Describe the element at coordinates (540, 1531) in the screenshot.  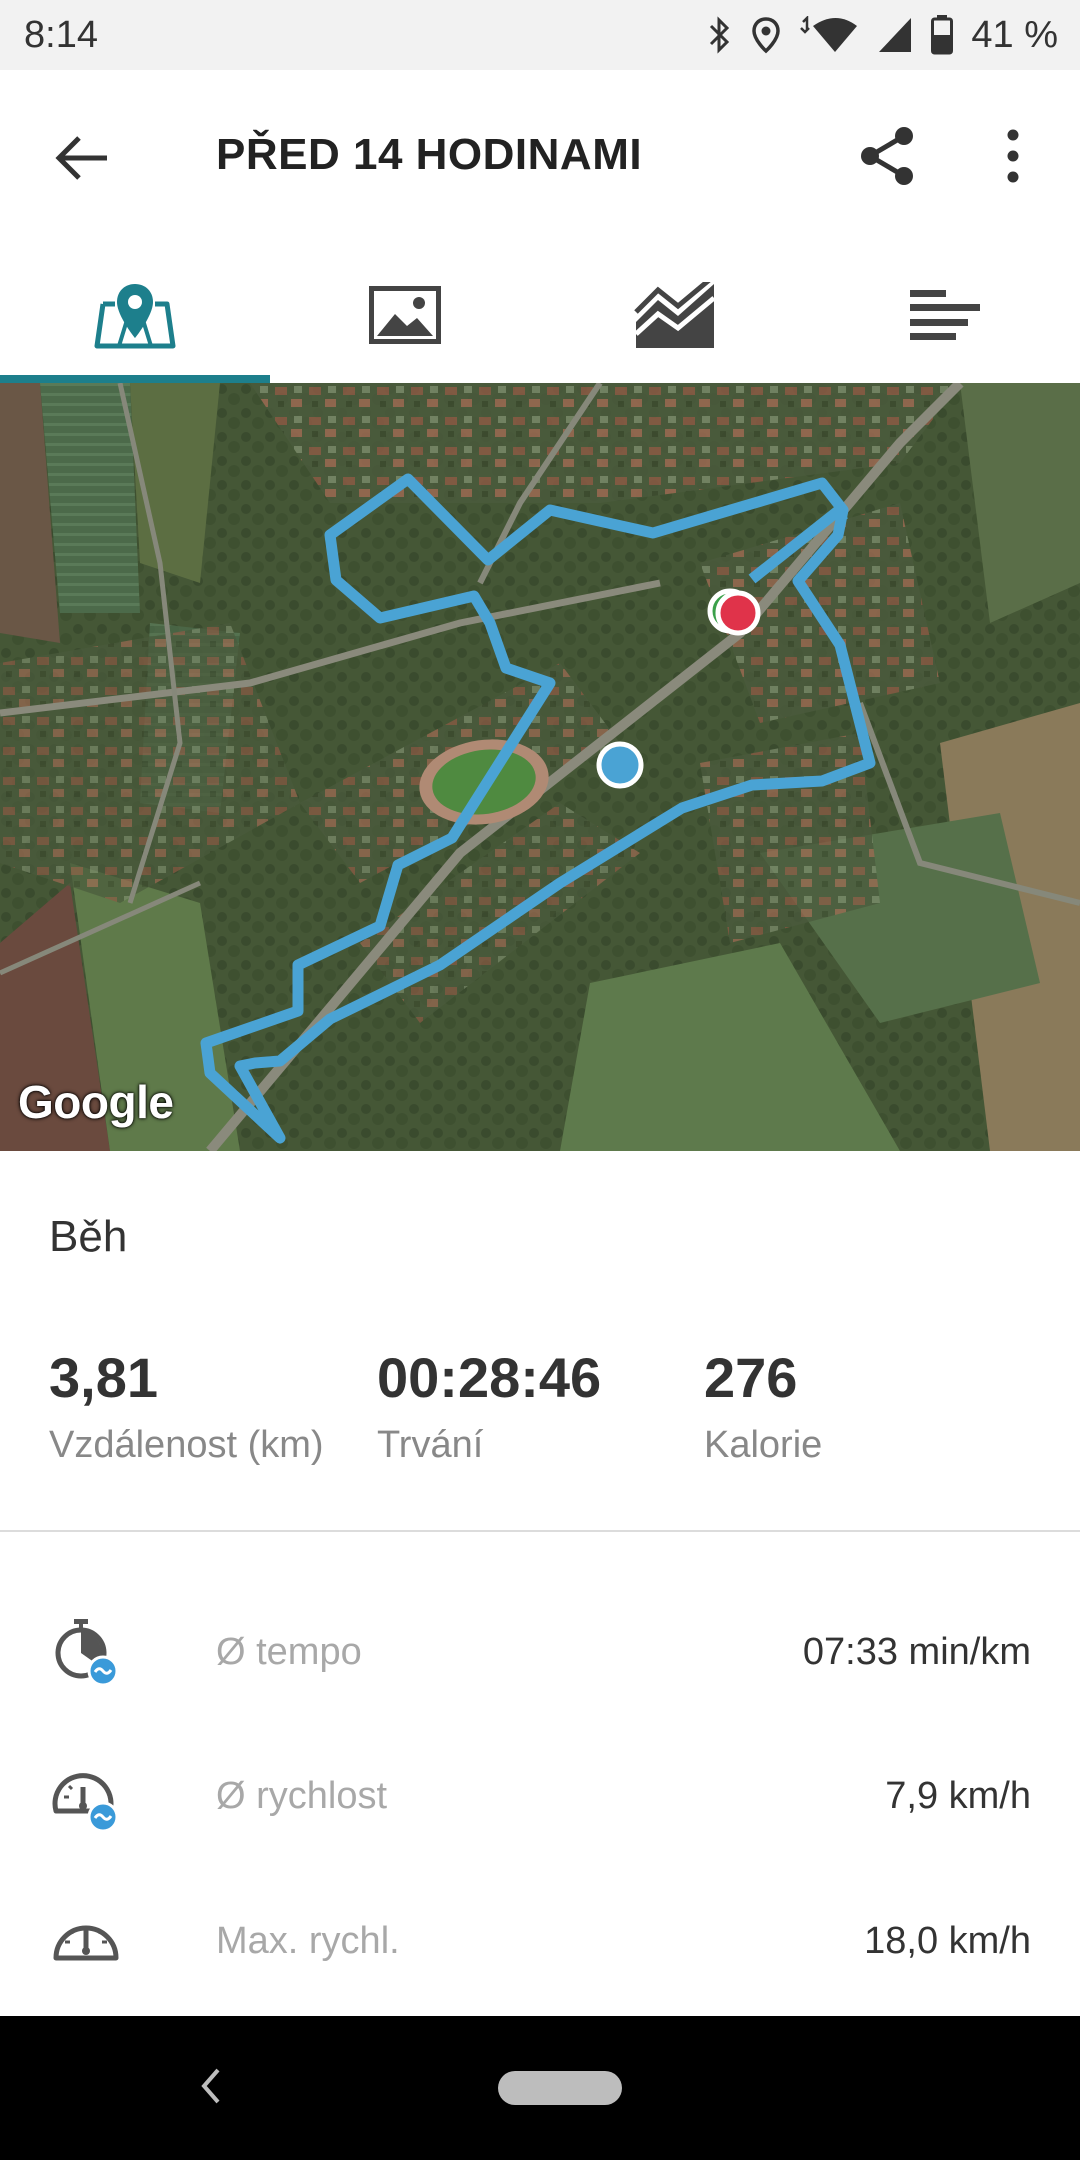
I see `divider` at that location.